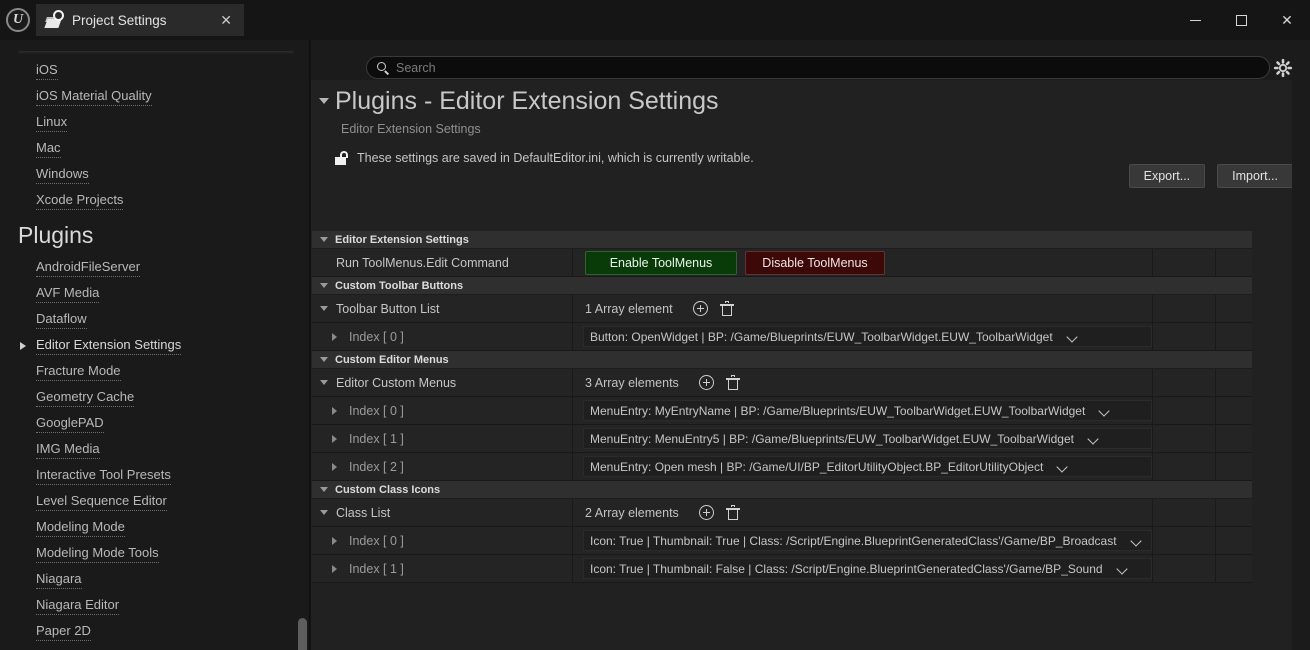 Image resolution: width=1310 pixels, height=650 pixels. What do you see at coordinates (150, 320) in the screenshot?
I see `sidebar-item-dataflow: Dataflow` at bounding box center [150, 320].